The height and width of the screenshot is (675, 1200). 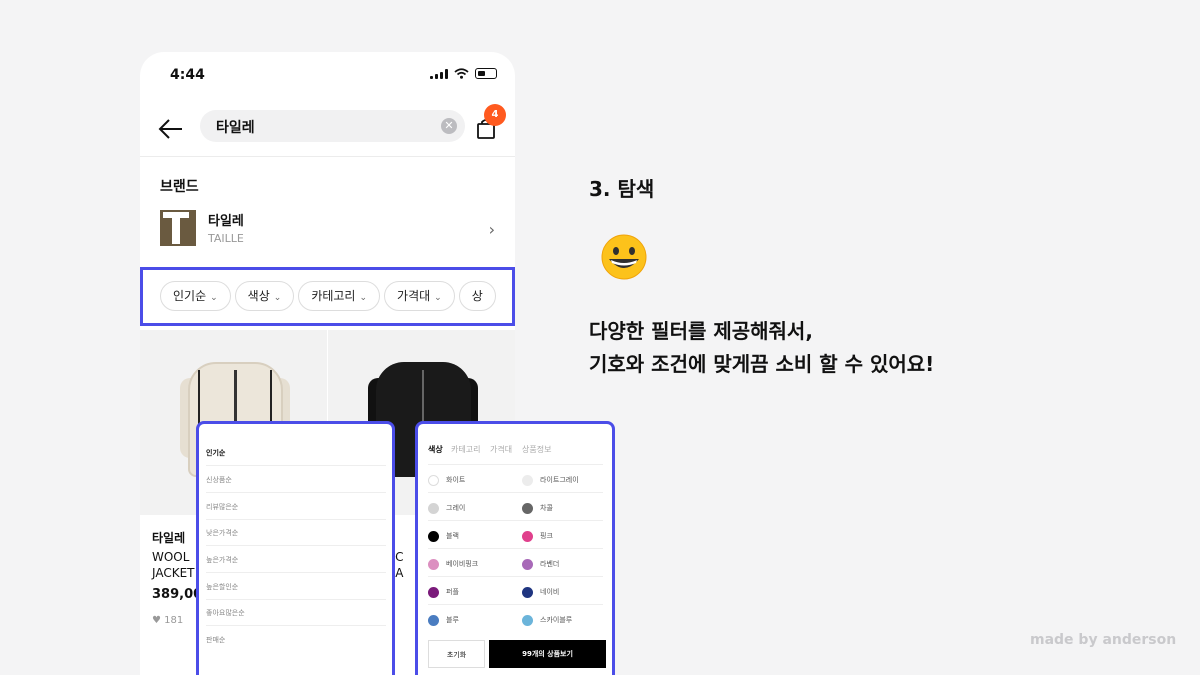 What do you see at coordinates (761, 348) in the screenshot?
I see `section-description: 다양한 필터를 제공해줘서, 기호와 조건에 맞게끔 소비 할 수 있어요!` at bounding box center [761, 348].